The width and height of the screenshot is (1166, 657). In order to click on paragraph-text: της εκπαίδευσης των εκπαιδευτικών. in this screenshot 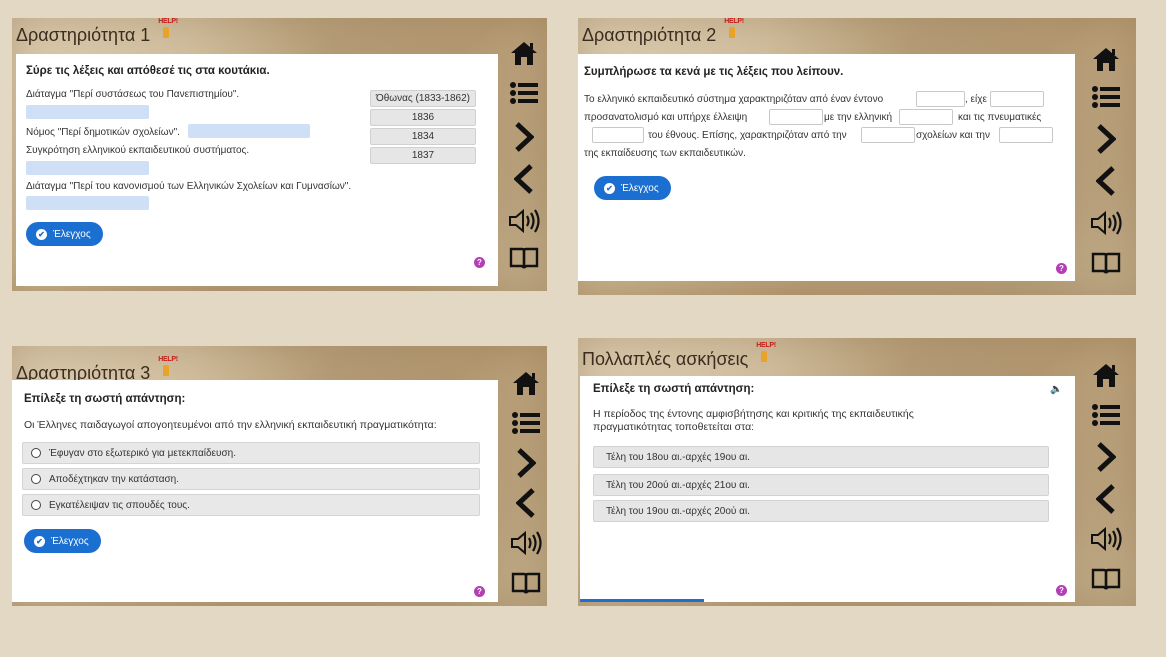, I will do `click(665, 153)`.